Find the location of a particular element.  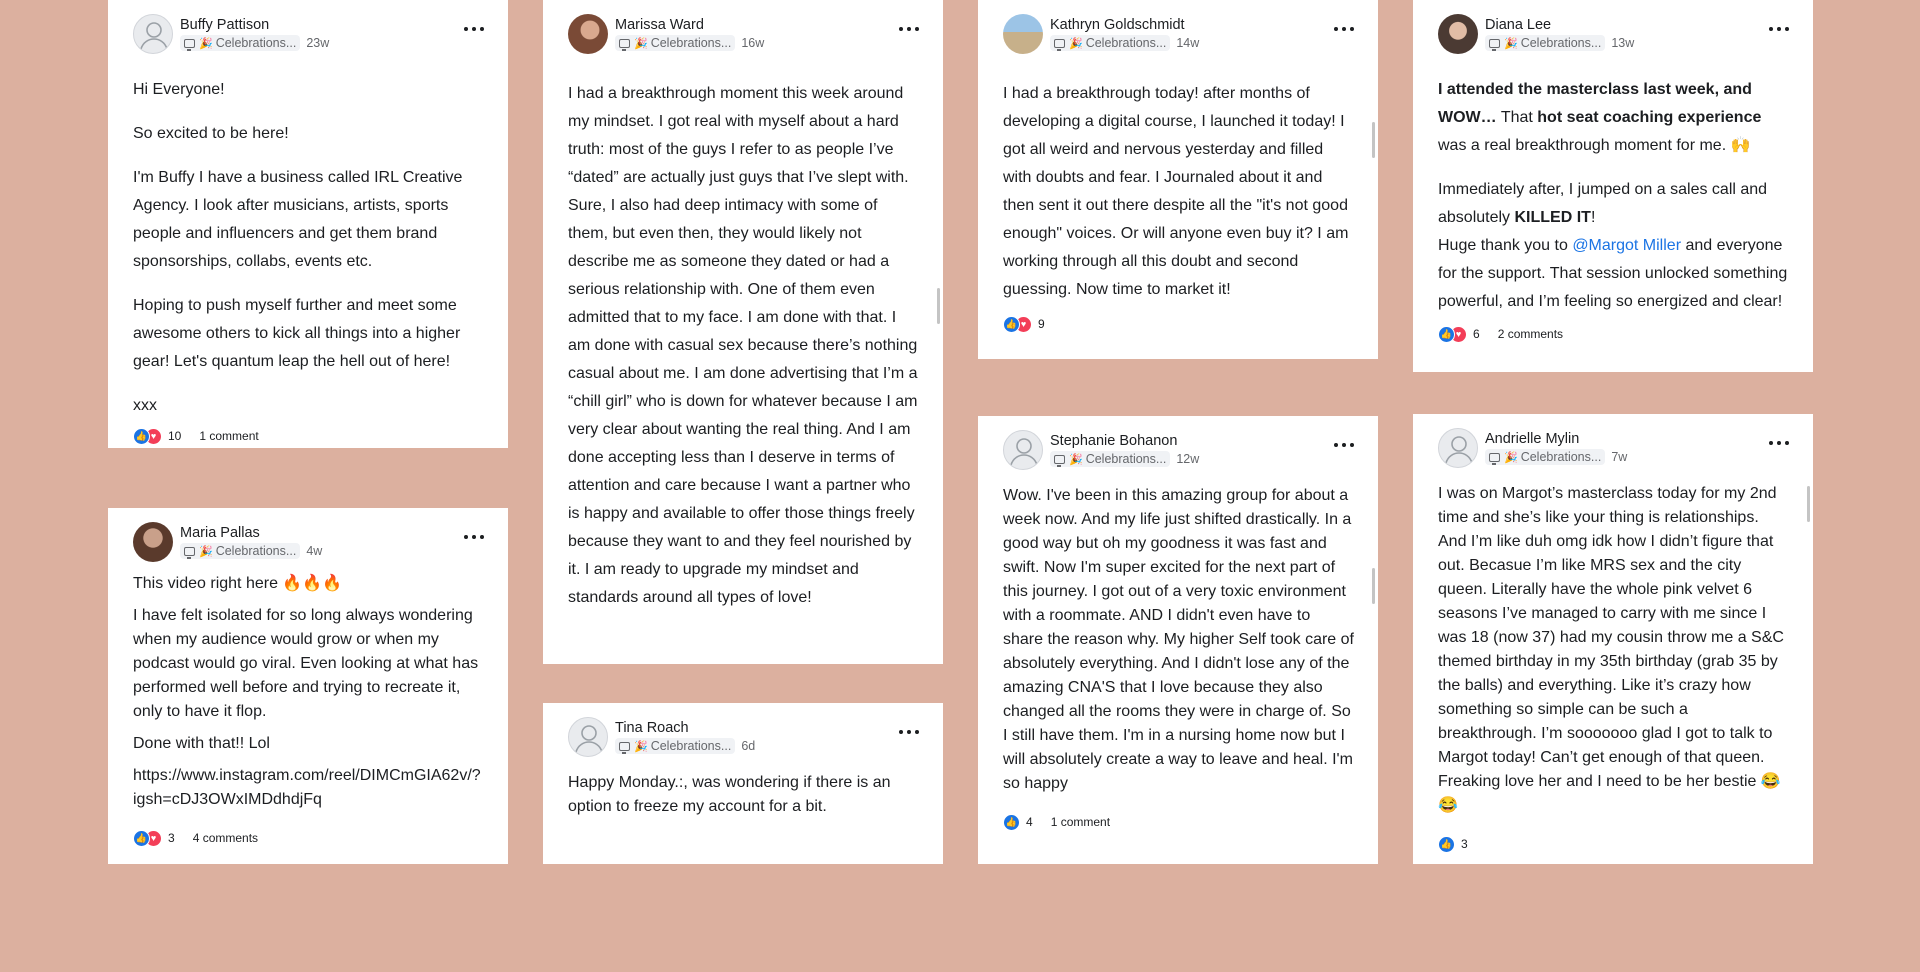

author-name: Marissa Ward is located at coordinates (659, 25).